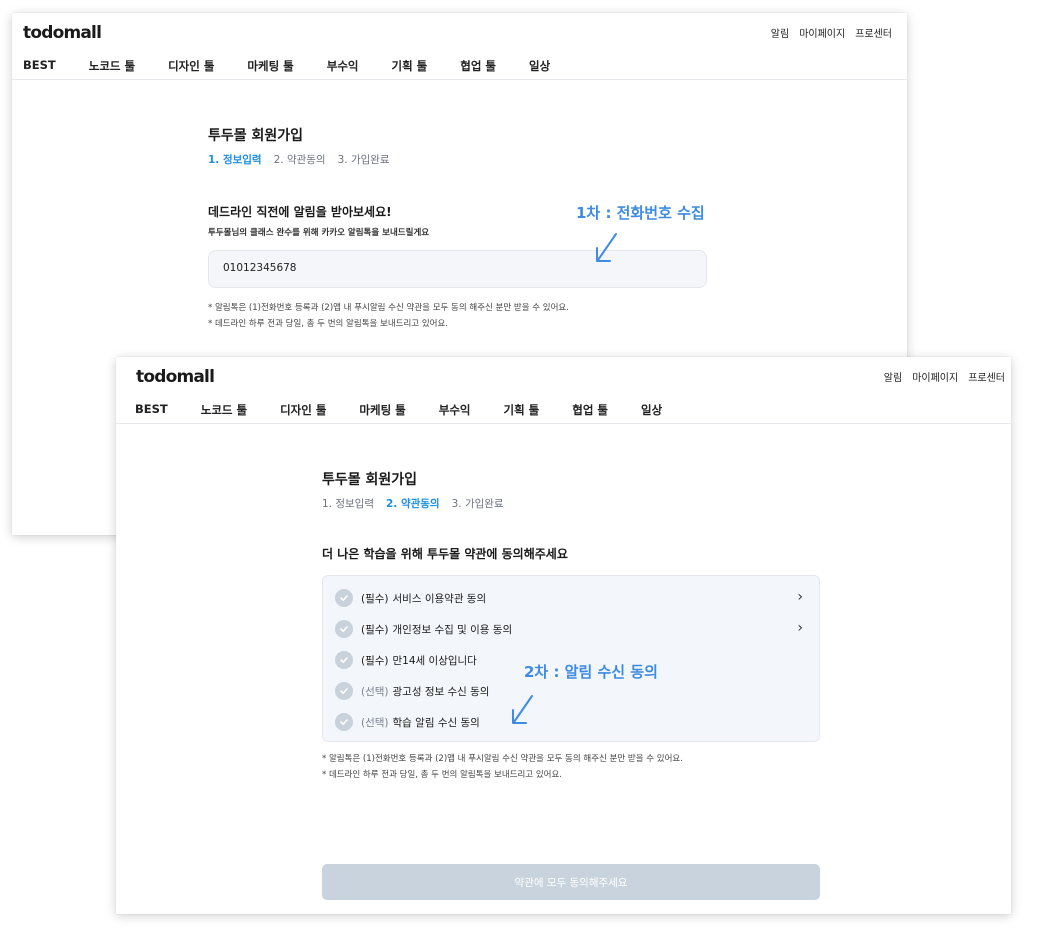 This screenshot has width=1038, height=934. I want to click on agreement-label: 개인정보 수집 및 이용 동의, so click(452, 629).